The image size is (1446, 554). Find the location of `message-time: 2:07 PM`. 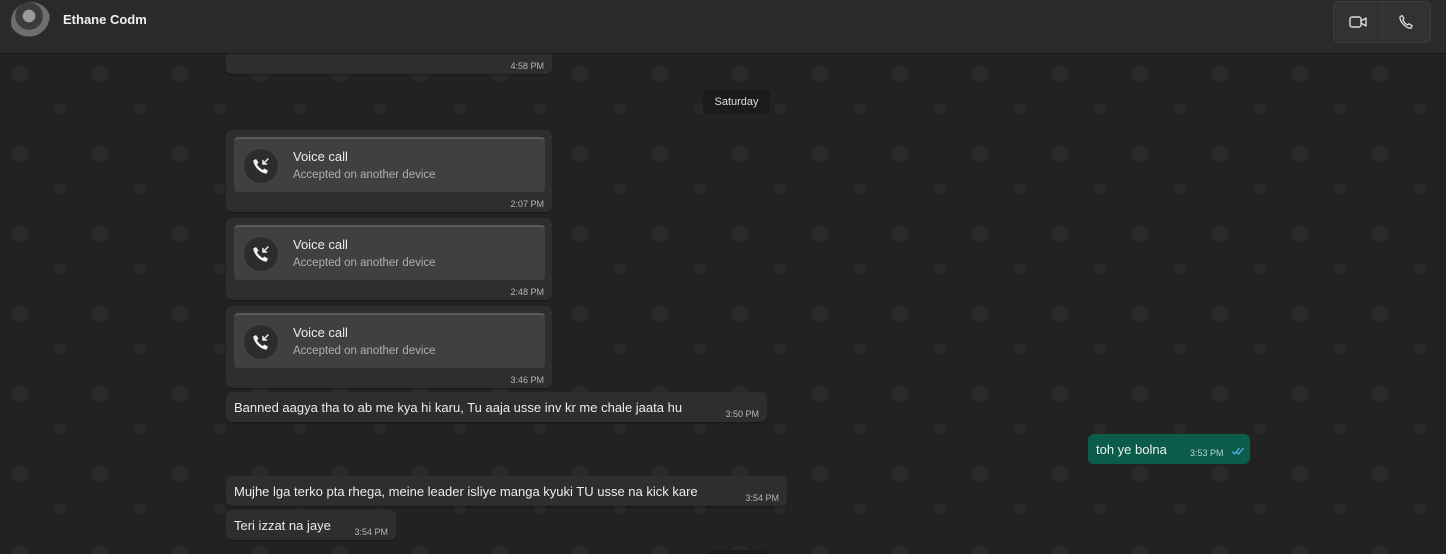

message-time: 2:07 PM is located at coordinates (527, 204).